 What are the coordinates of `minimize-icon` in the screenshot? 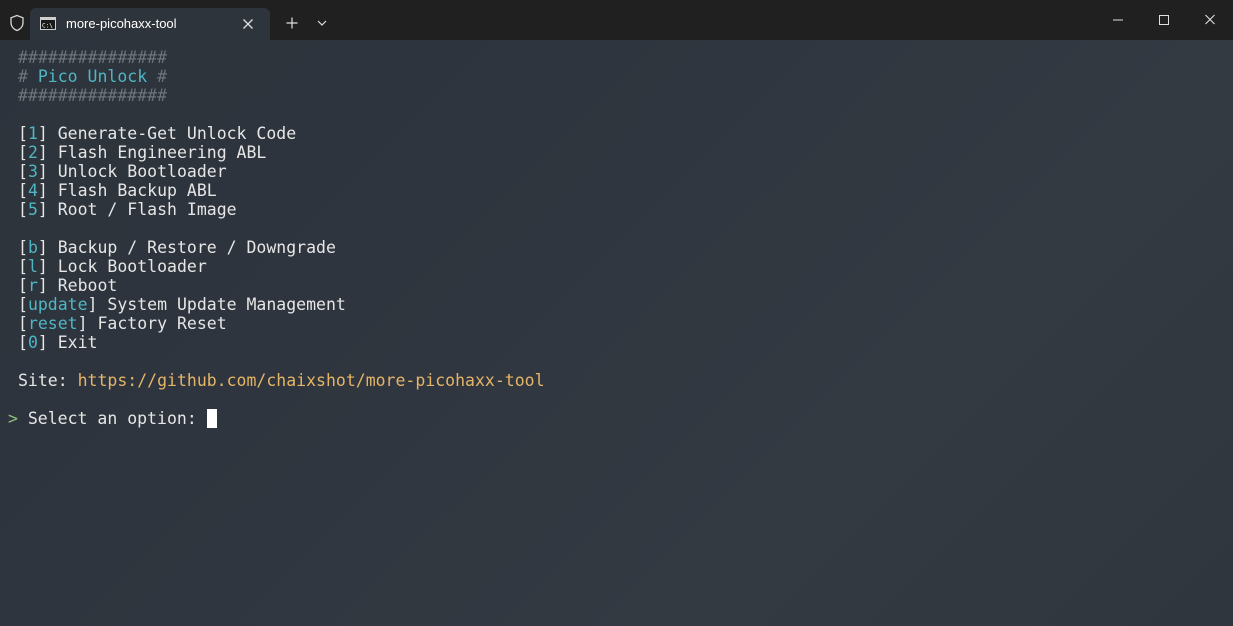 It's located at (1118, 20).